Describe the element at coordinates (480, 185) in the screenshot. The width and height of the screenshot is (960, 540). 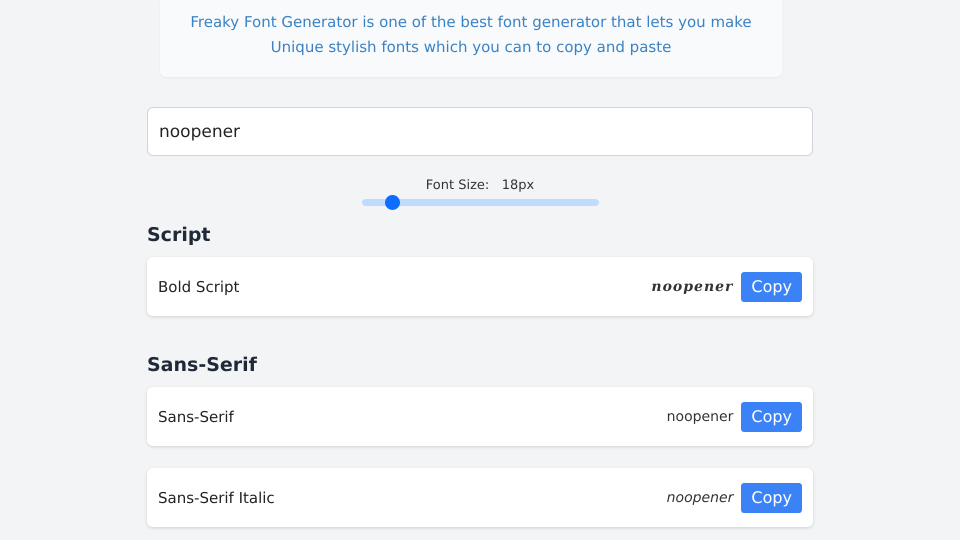
I see `font-size-label: Font Size: 18px` at that location.